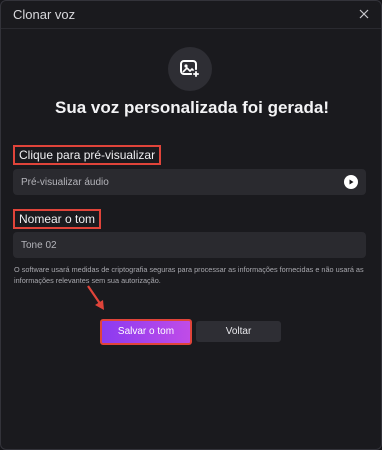 This screenshot has height=450, width=382. Describe the element at coordinates (87, 155) in the screenshot. I see `preview-section-label: Clique para pré-visualizar` at that location.